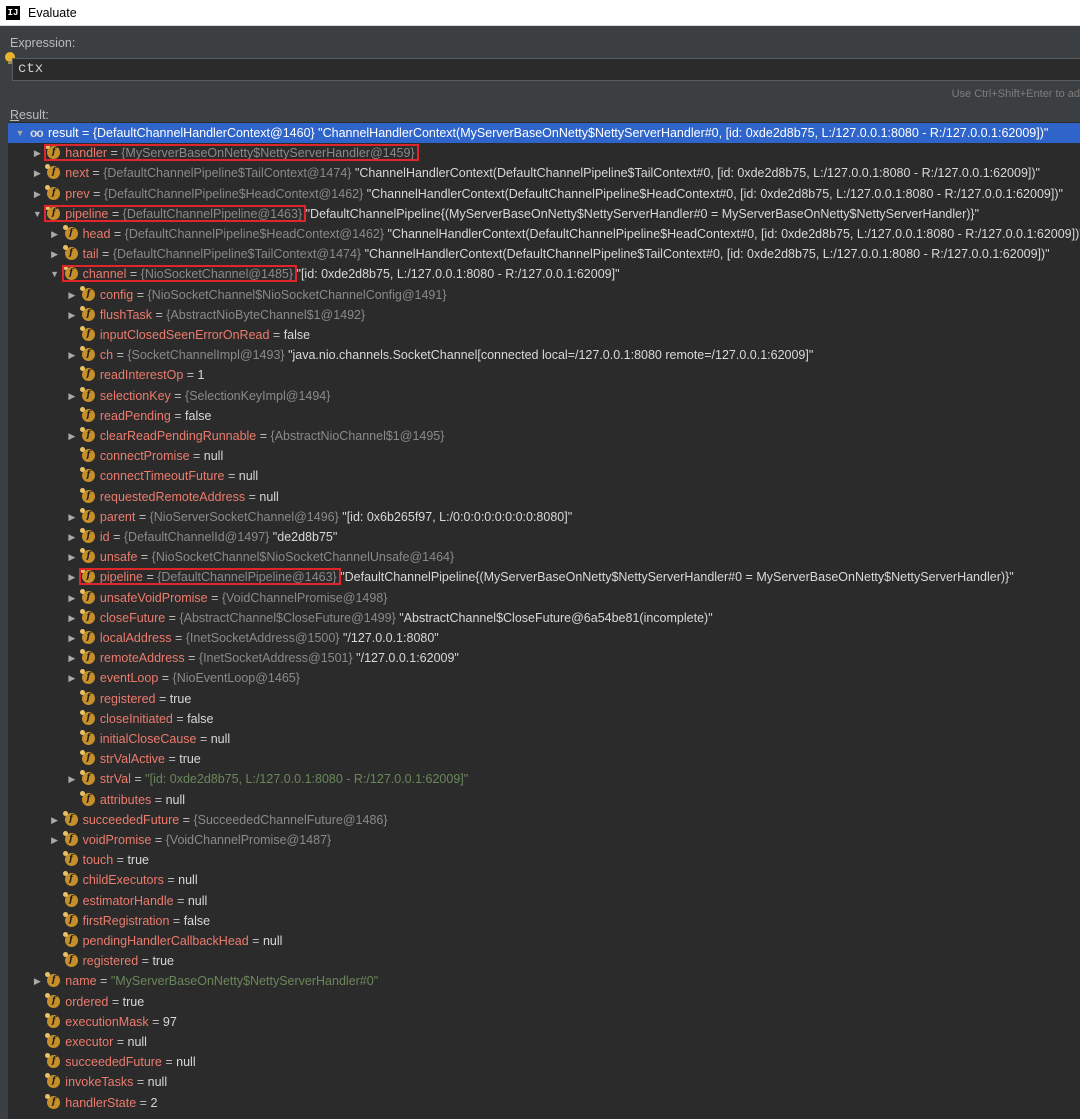 Image resolution: width=1080 pixels, height=1119 pixels. I want to click on tree-row-childexecutors: f childExecutors = null, so click(544, 880).